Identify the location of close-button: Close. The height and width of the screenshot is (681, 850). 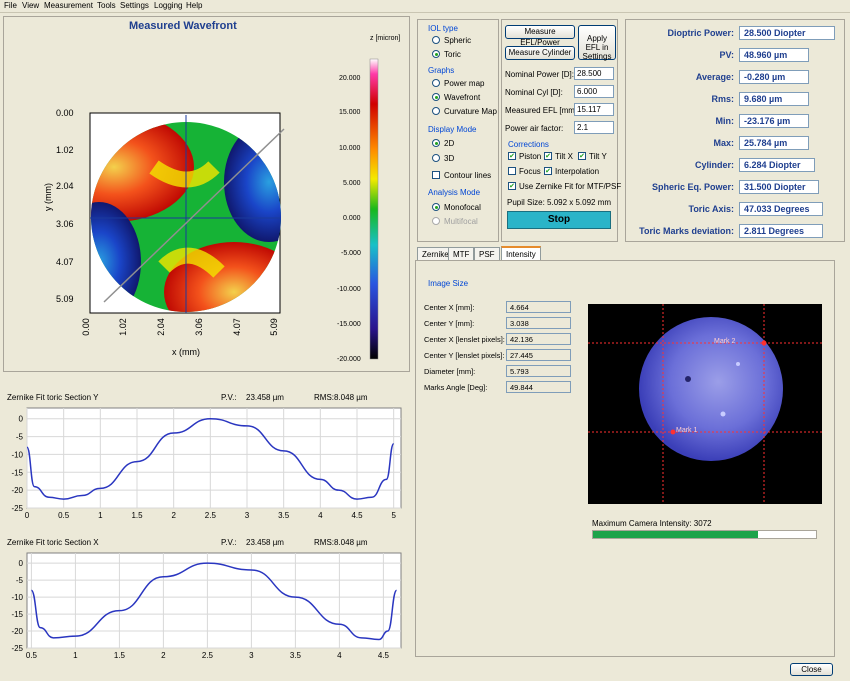
(811, 669).